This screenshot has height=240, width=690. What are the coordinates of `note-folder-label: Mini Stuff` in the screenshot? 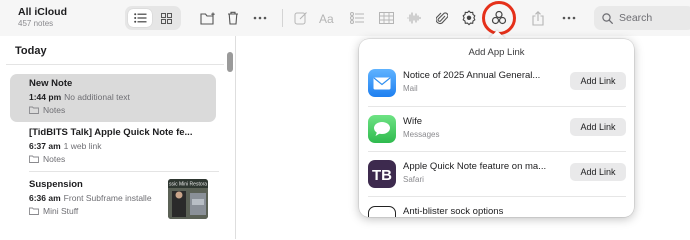 It's located at (61, 211).